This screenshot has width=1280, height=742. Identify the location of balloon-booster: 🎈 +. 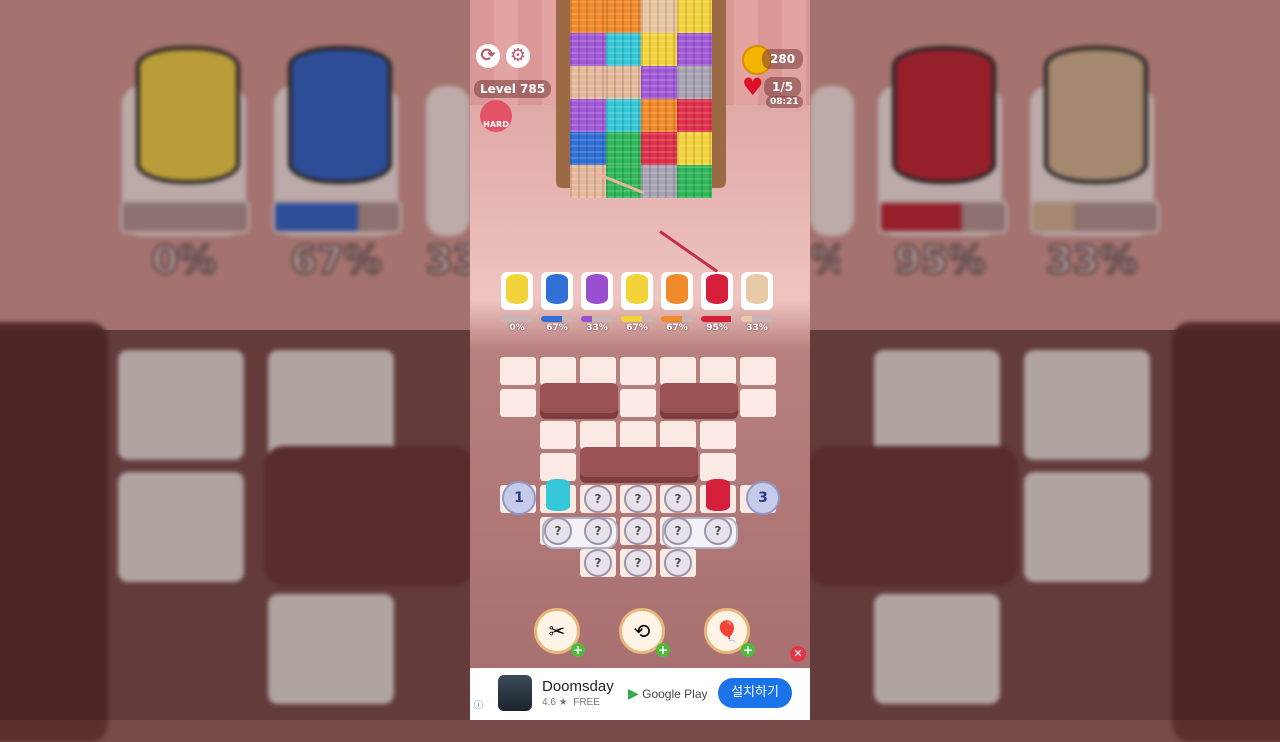
(729, 632).